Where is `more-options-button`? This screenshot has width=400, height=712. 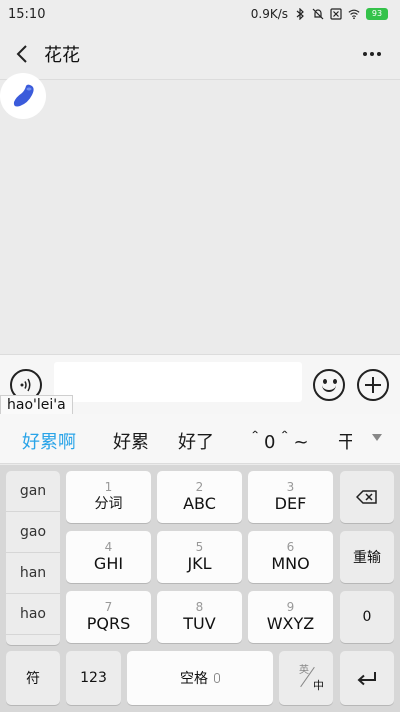 more-options-button is located at coordinates (372, 54).